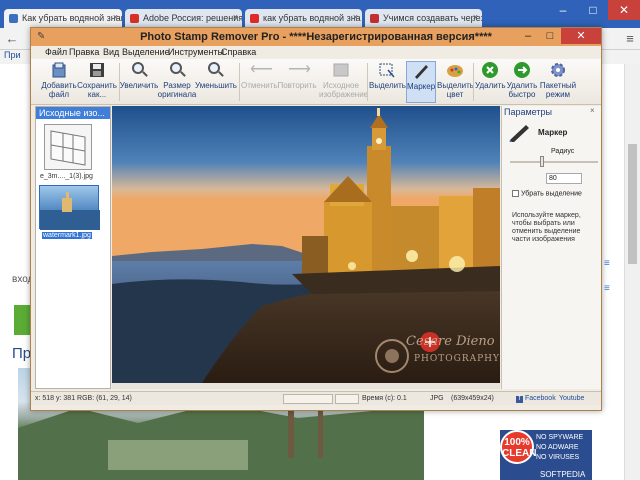 The height and width of the screenshot is (480, 640). Describe the element at coordinates (66, 176) in the screenshot. I see `file-caption: e_3m...._1(3).jpg` at that location.